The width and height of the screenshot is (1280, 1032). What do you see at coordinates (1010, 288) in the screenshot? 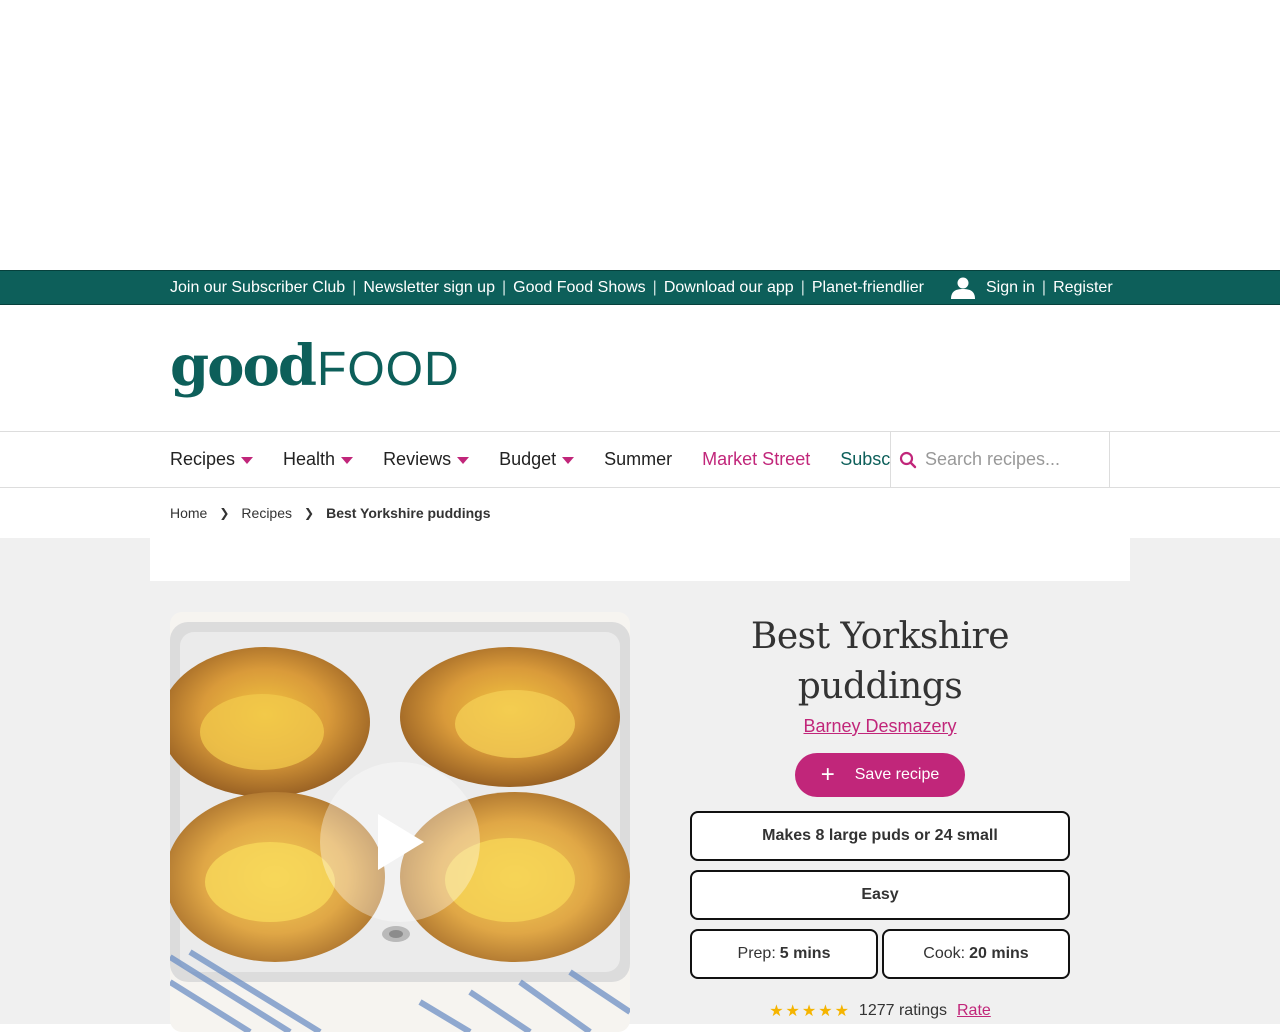
I see `sign-in-link: Sign in` at bounding box center [1010, 288].